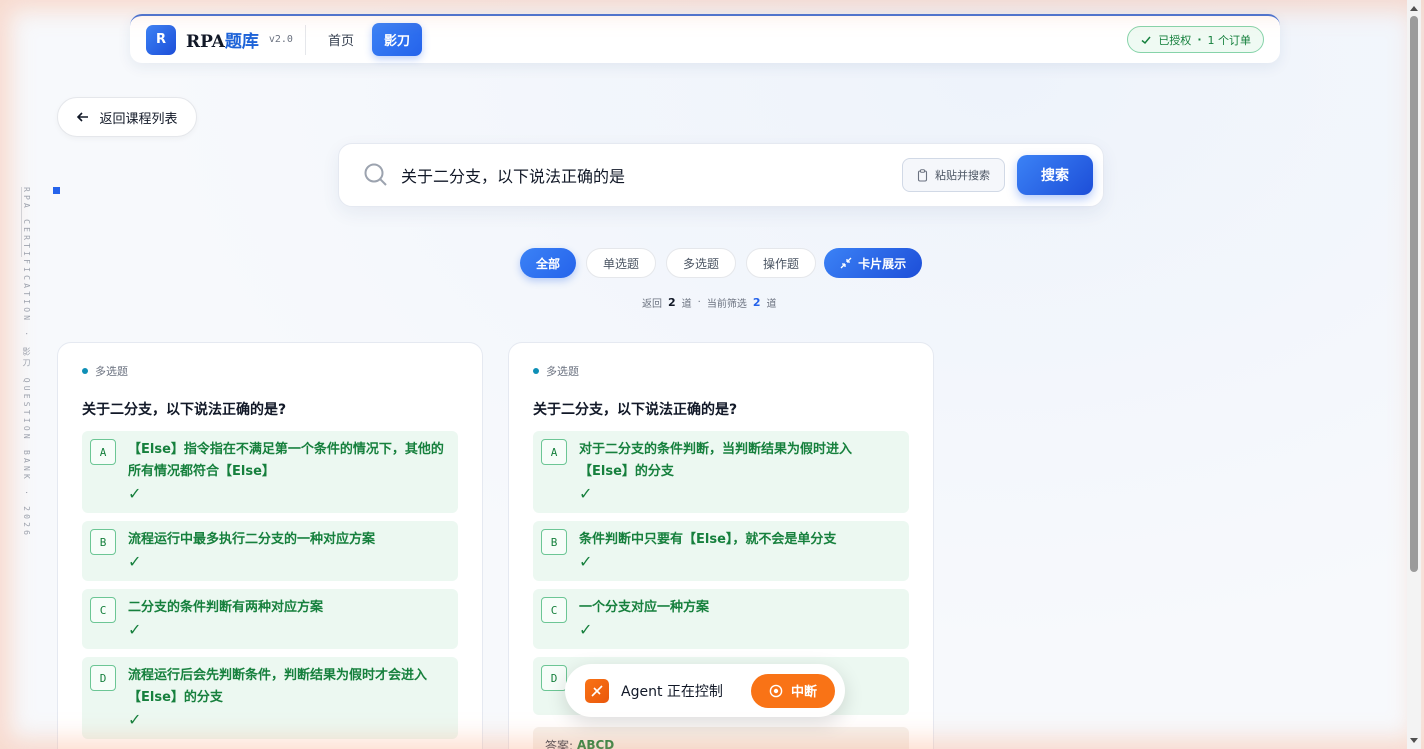 This screenshot has height=749, width=1424. Describe the element at coordinates (672, 302) in the screenshot. I see `result-returned-count: 2` at that location.